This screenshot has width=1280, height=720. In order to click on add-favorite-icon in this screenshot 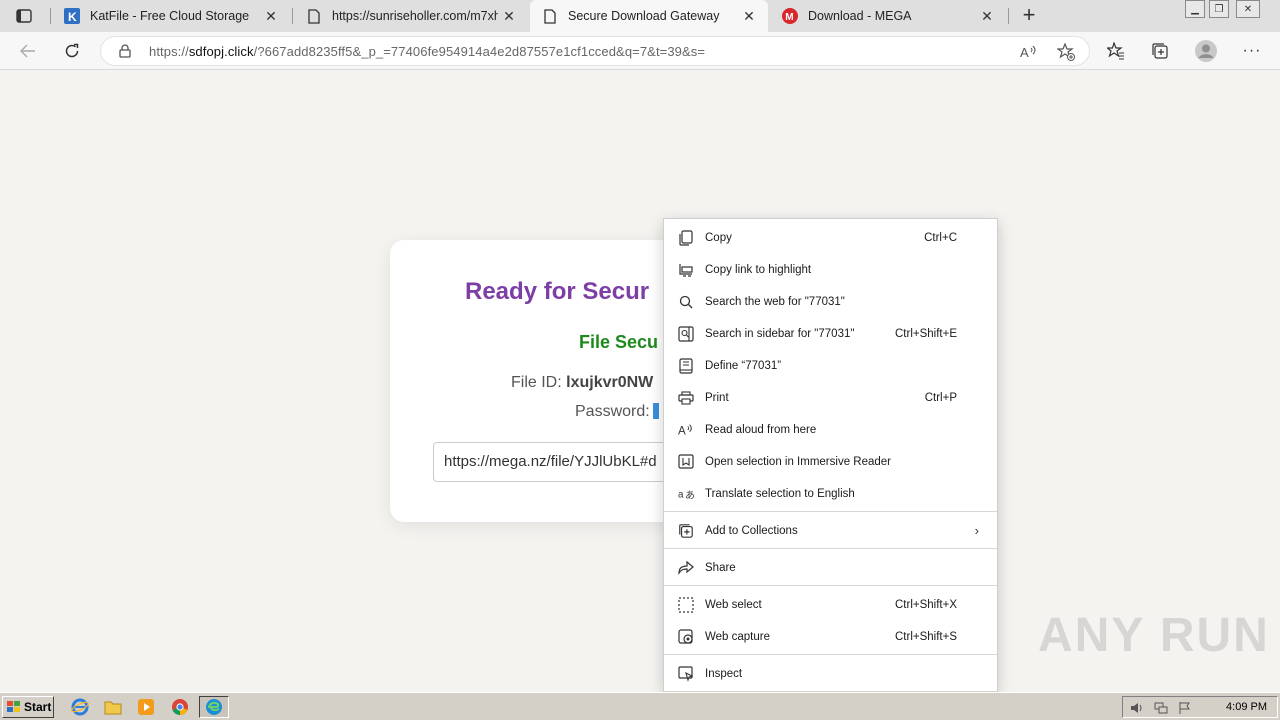, I will do `click(1066, 52)`.